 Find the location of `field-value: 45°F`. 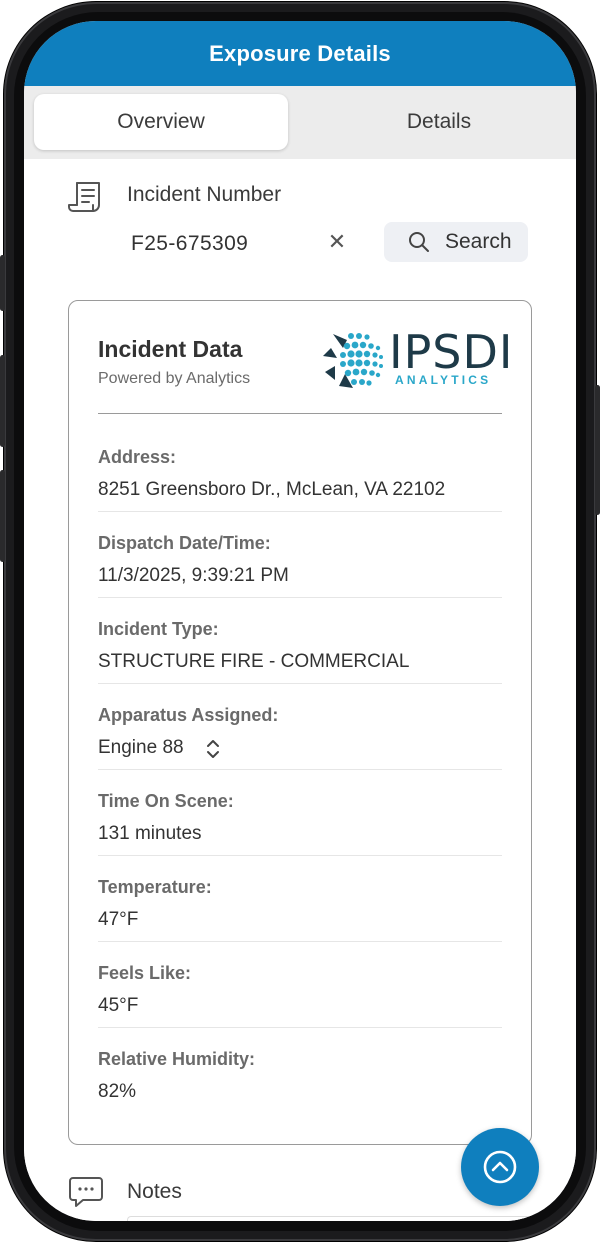

field-value: 45°F is located at coordinates (118, 1005).